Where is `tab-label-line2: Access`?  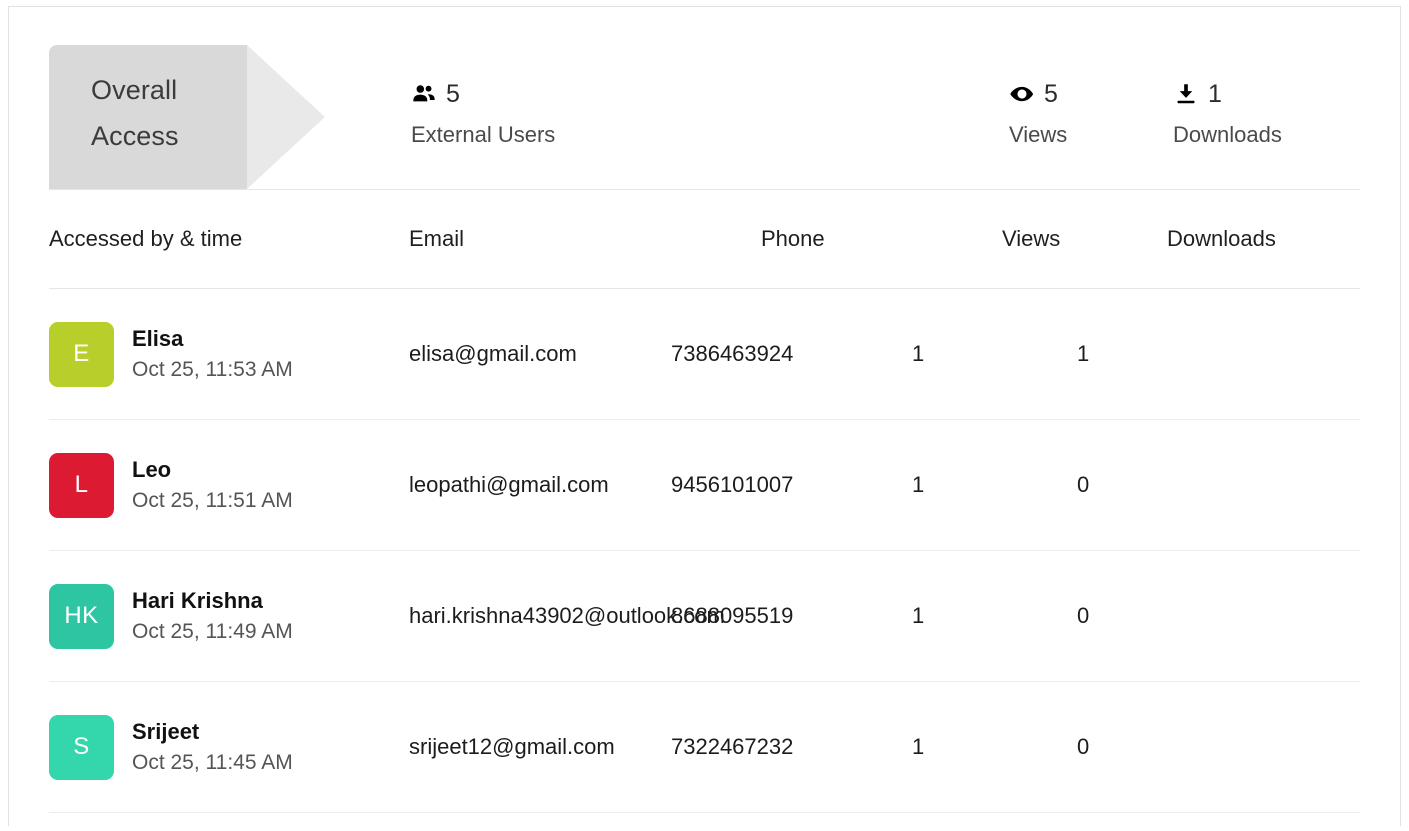 tab-label-line2: Access is located at coordinates (135, 136).